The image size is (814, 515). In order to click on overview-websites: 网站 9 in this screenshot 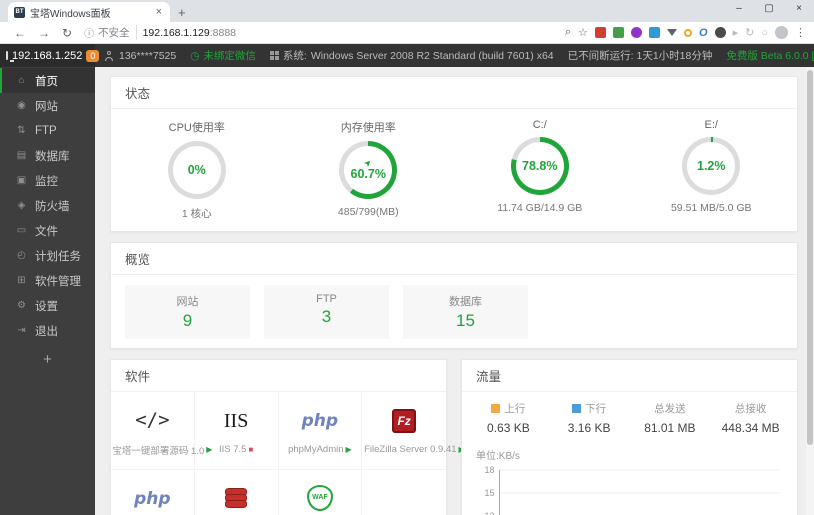, I will do `click(187, 312)`.